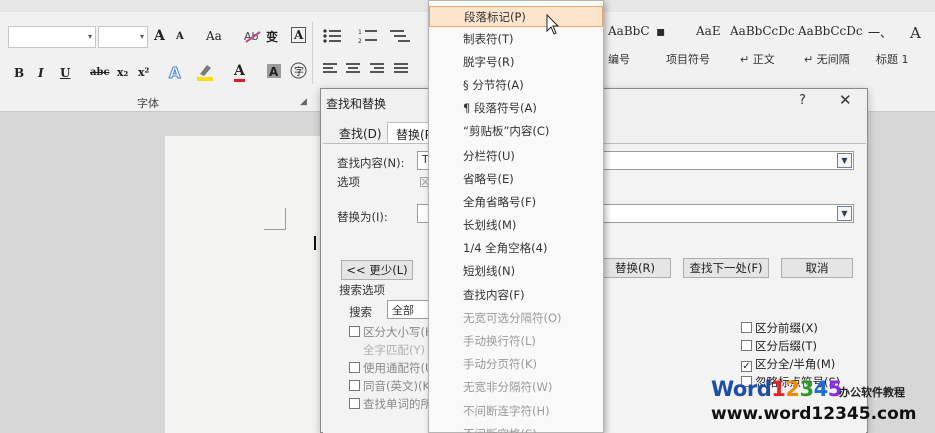 This screenshot has height=433, width=935. I want to click on phonetic-guide-button: 变, so click(272, 36).